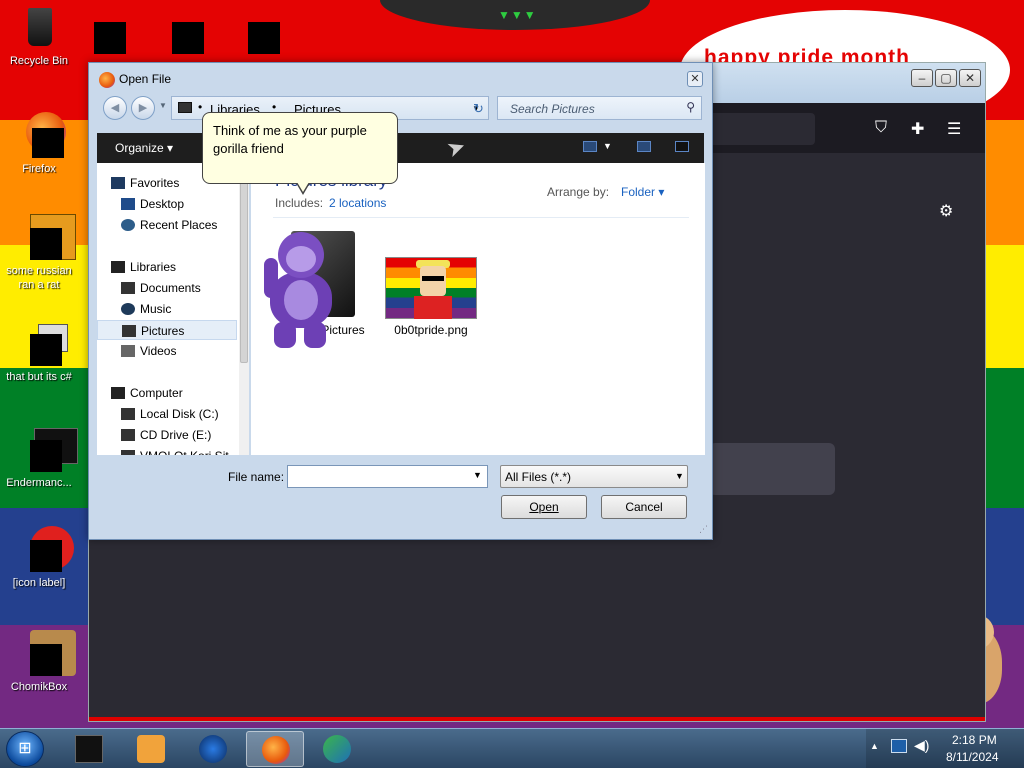 Image resolution: width=1024 pixels, height=768 pixels. I want to click on cd-icon, so click(128, 435).